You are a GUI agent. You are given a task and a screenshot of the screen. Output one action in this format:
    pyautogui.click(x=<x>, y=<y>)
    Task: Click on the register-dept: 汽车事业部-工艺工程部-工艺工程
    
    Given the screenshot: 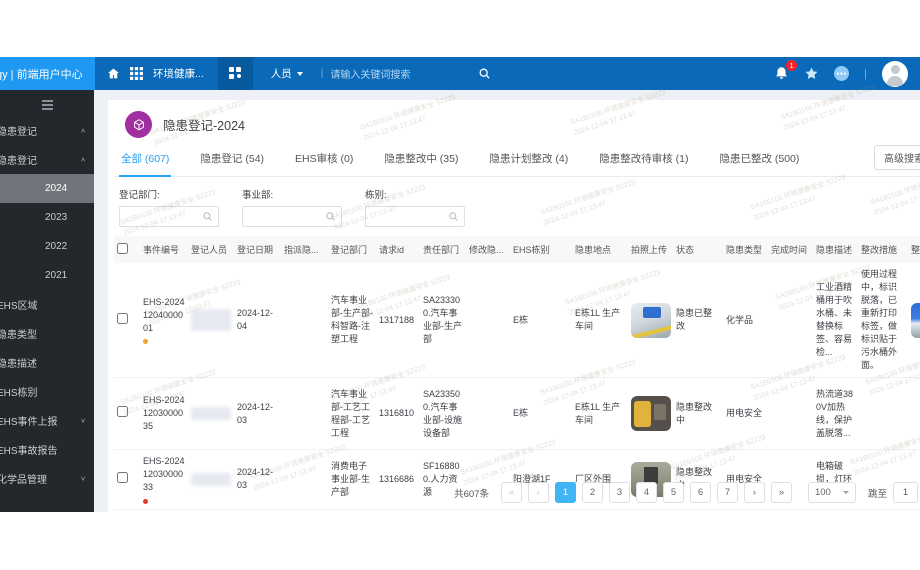 What is the action you would take?
    pyautogui.click(x=352, y=414)
    